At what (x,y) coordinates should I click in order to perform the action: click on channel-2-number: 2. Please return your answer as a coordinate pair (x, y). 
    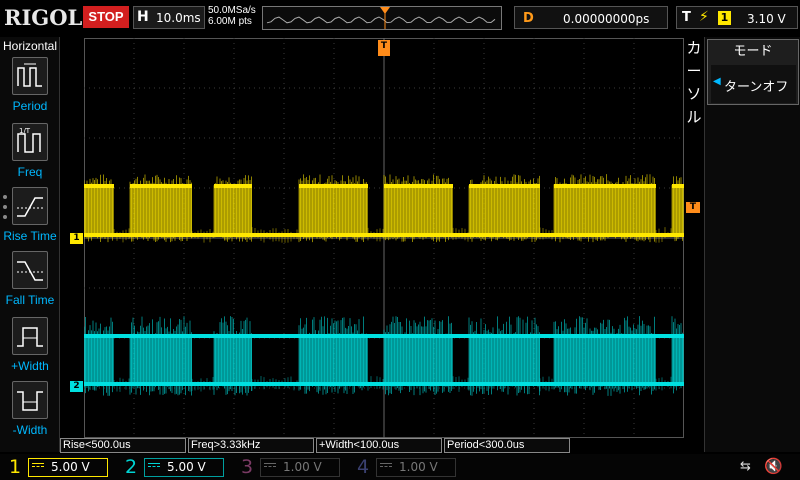
    Looking at the image, I should click on (131, 467).